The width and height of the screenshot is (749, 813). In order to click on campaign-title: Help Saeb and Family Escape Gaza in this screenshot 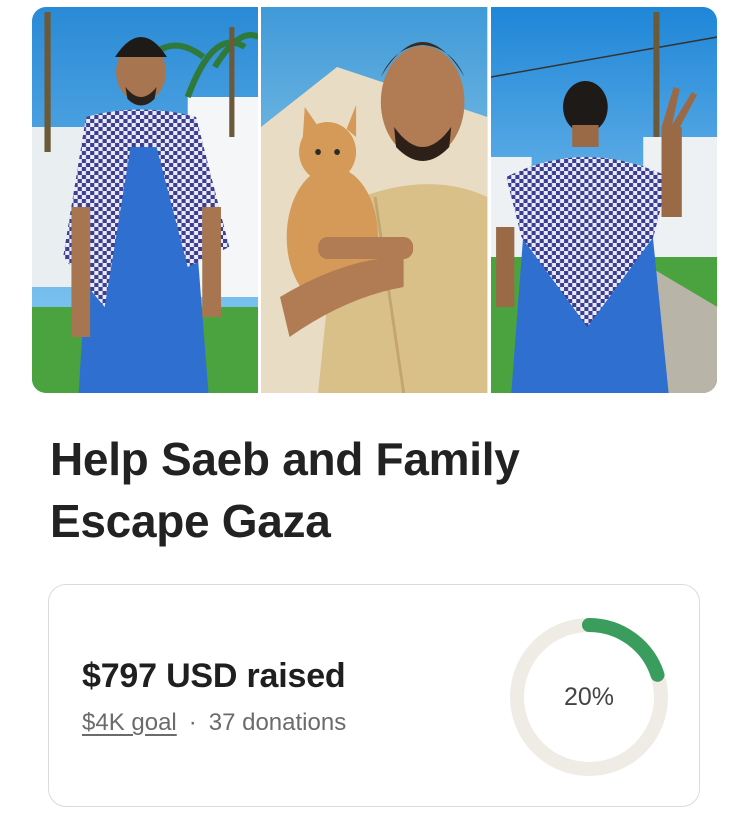, I will do `click(285, 490)`.